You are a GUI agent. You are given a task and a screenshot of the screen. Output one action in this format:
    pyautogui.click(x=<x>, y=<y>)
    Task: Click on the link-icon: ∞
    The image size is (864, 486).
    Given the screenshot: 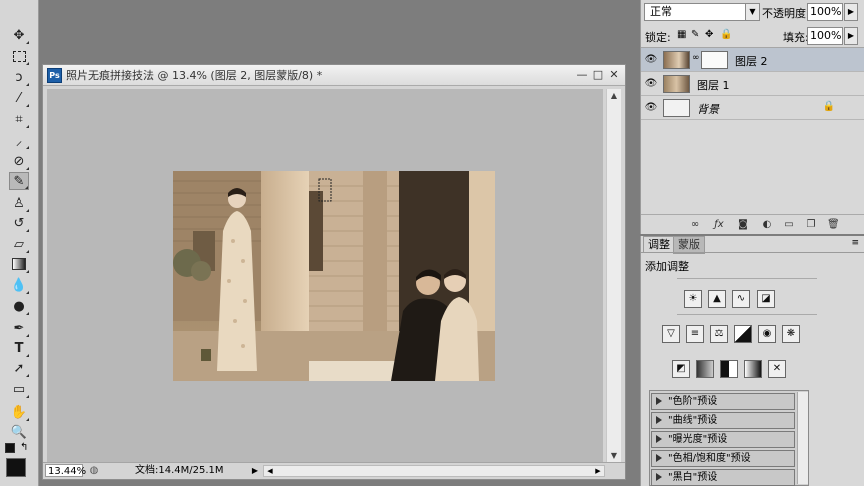 What is the action you would take?
    pyautogui.click(x=696, y=58)
    